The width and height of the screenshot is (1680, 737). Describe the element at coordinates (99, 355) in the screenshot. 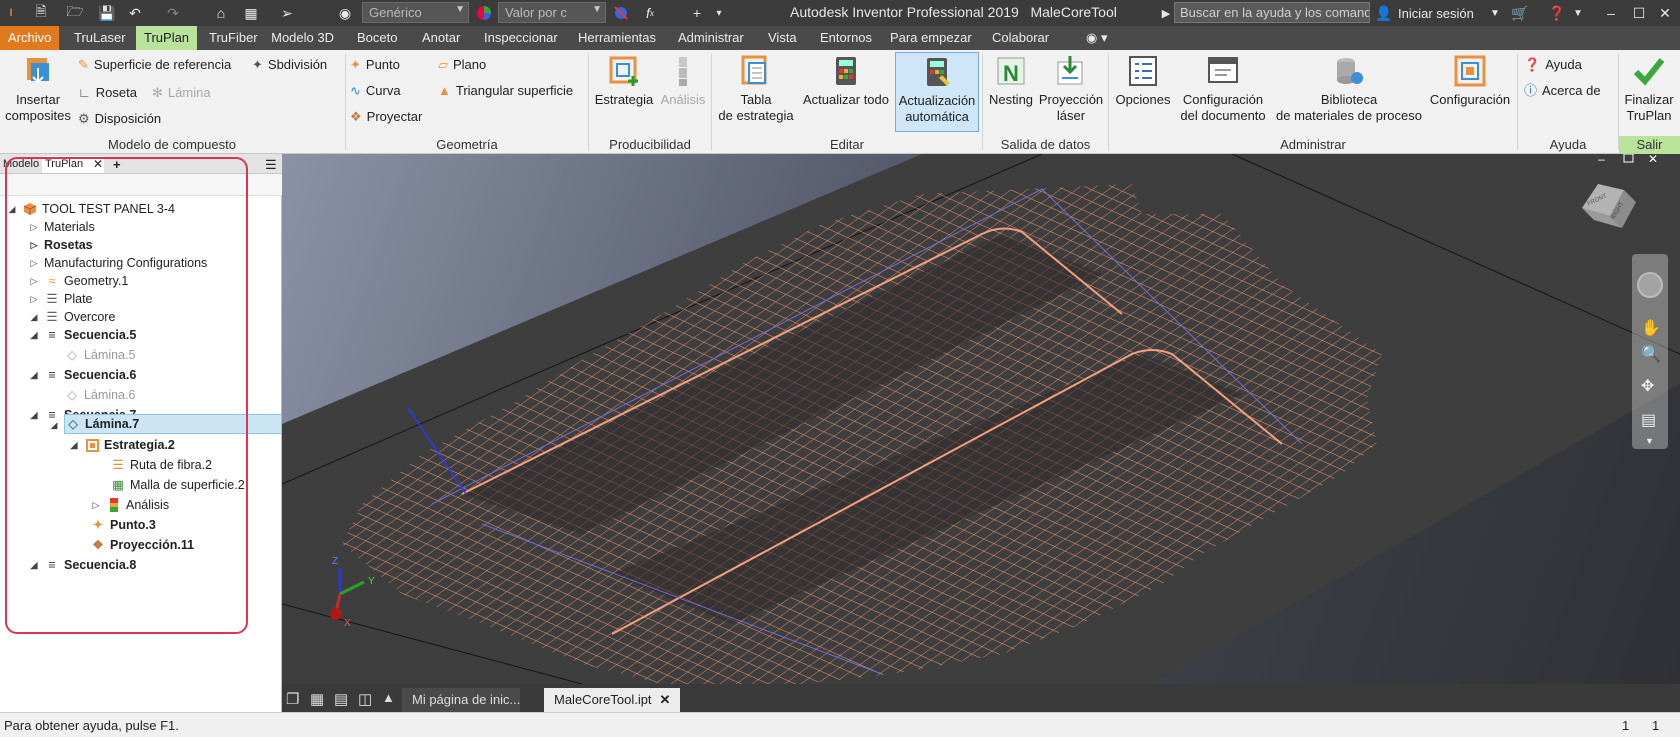

I see `tree-node-lamina-5: ◇ Lámina.5` at that location.